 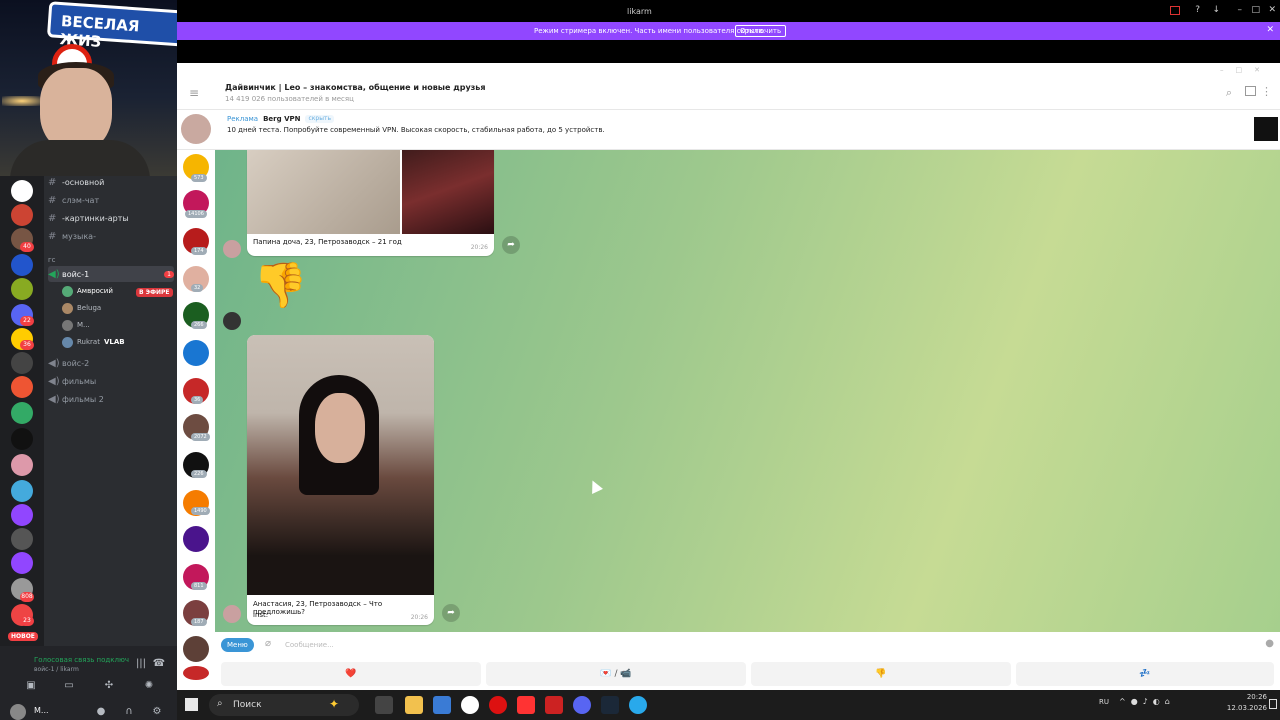 I want to click on record-icon, so click(x=1175, y=10).